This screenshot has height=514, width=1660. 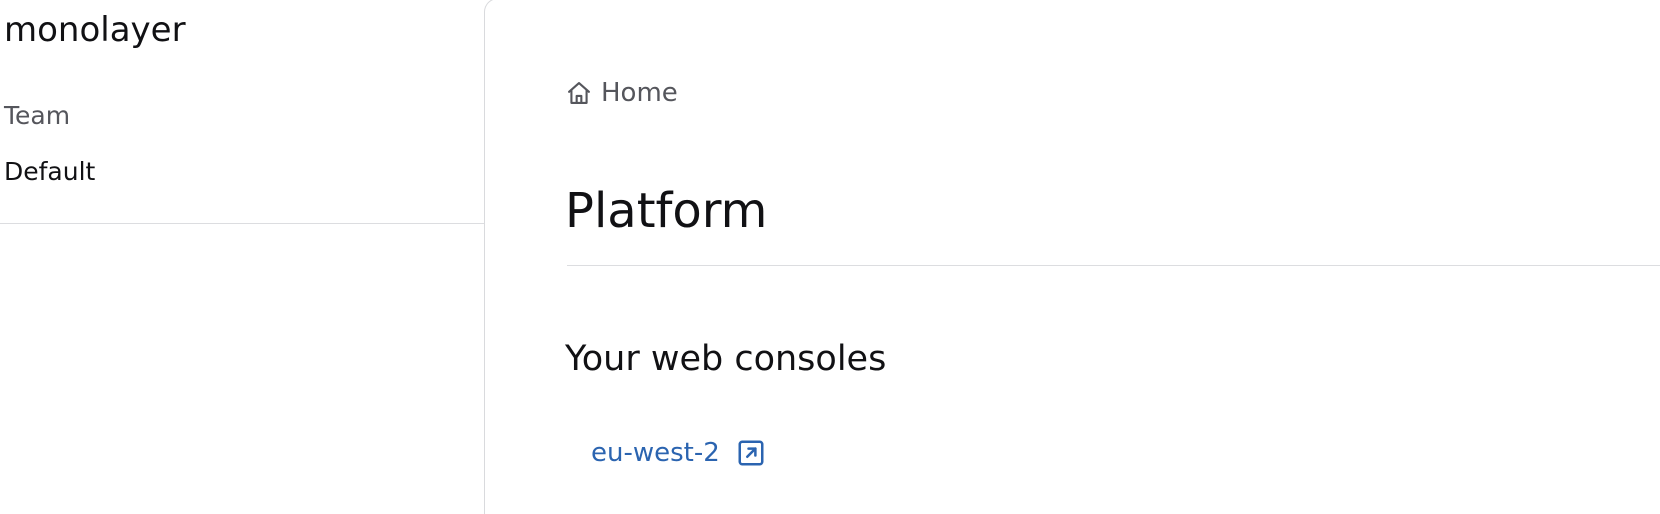 What do you see at coordinates (726, 359) in the screenshot?
I see `section-heading: Your web consoles` at bounding box center [726, 359].